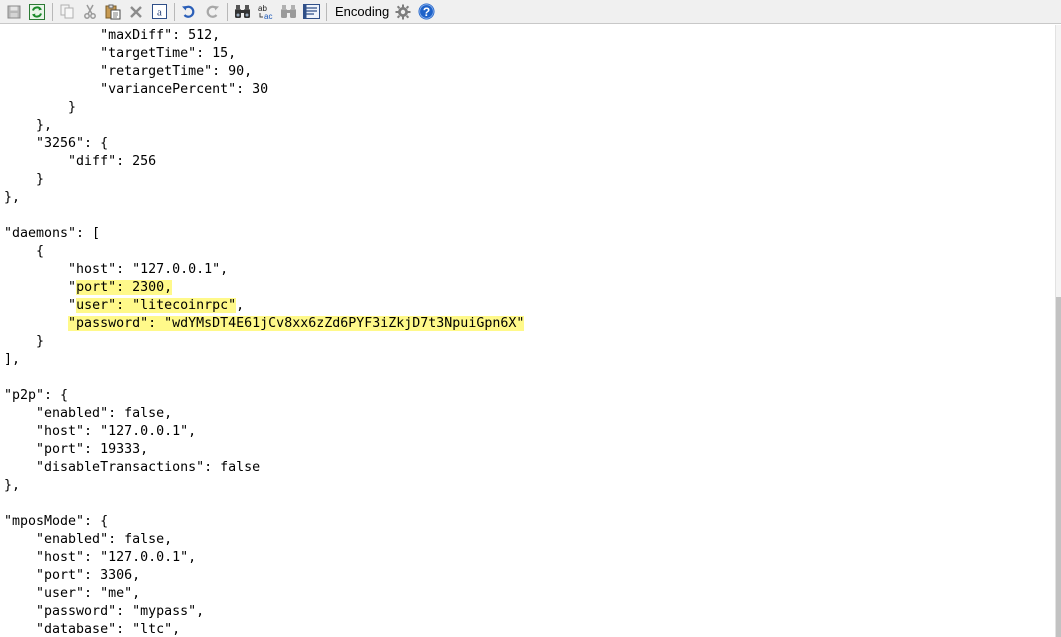  What do you see at coordinates (264, 36) in the screenshot?
I see `code-line: "maxDiff": 512,` at bounding box center [264, 36].